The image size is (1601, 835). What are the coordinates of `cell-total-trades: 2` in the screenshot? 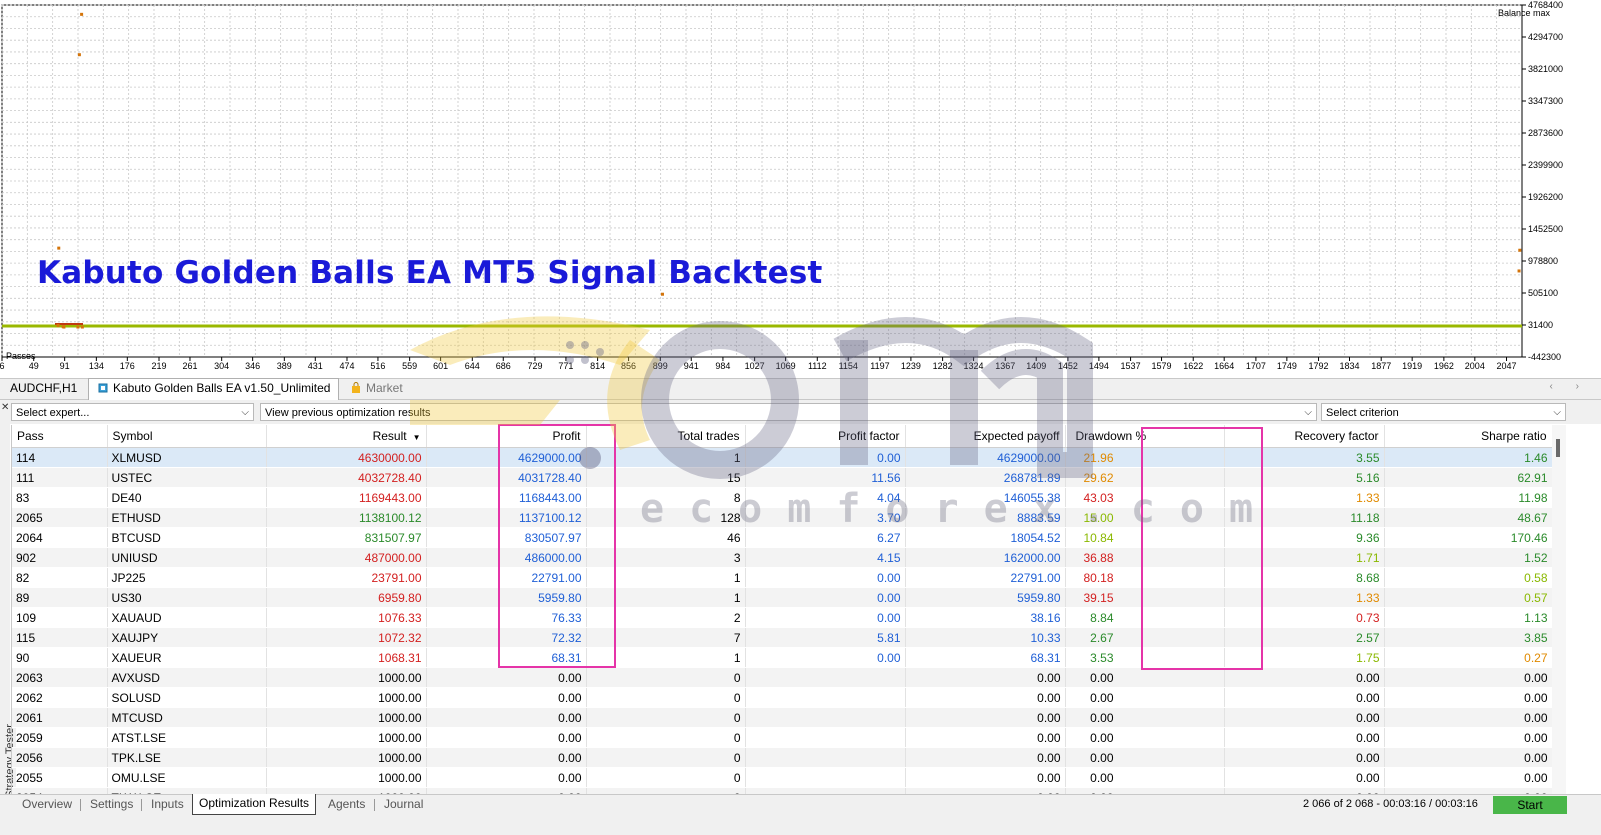 It's located at (666, 617).